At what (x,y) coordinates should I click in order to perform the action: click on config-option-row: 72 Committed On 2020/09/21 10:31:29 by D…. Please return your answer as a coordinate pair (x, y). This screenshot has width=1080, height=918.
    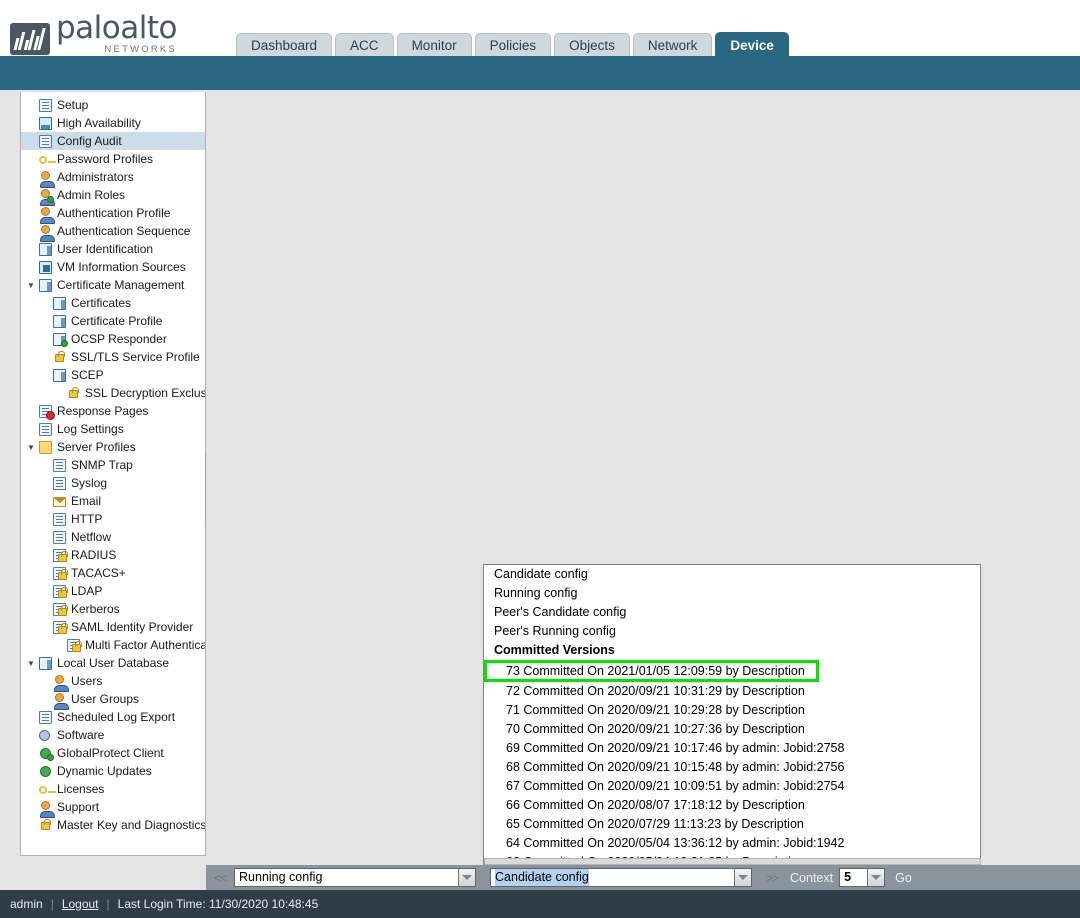
    Looking at the image, I should click on (732, 691).